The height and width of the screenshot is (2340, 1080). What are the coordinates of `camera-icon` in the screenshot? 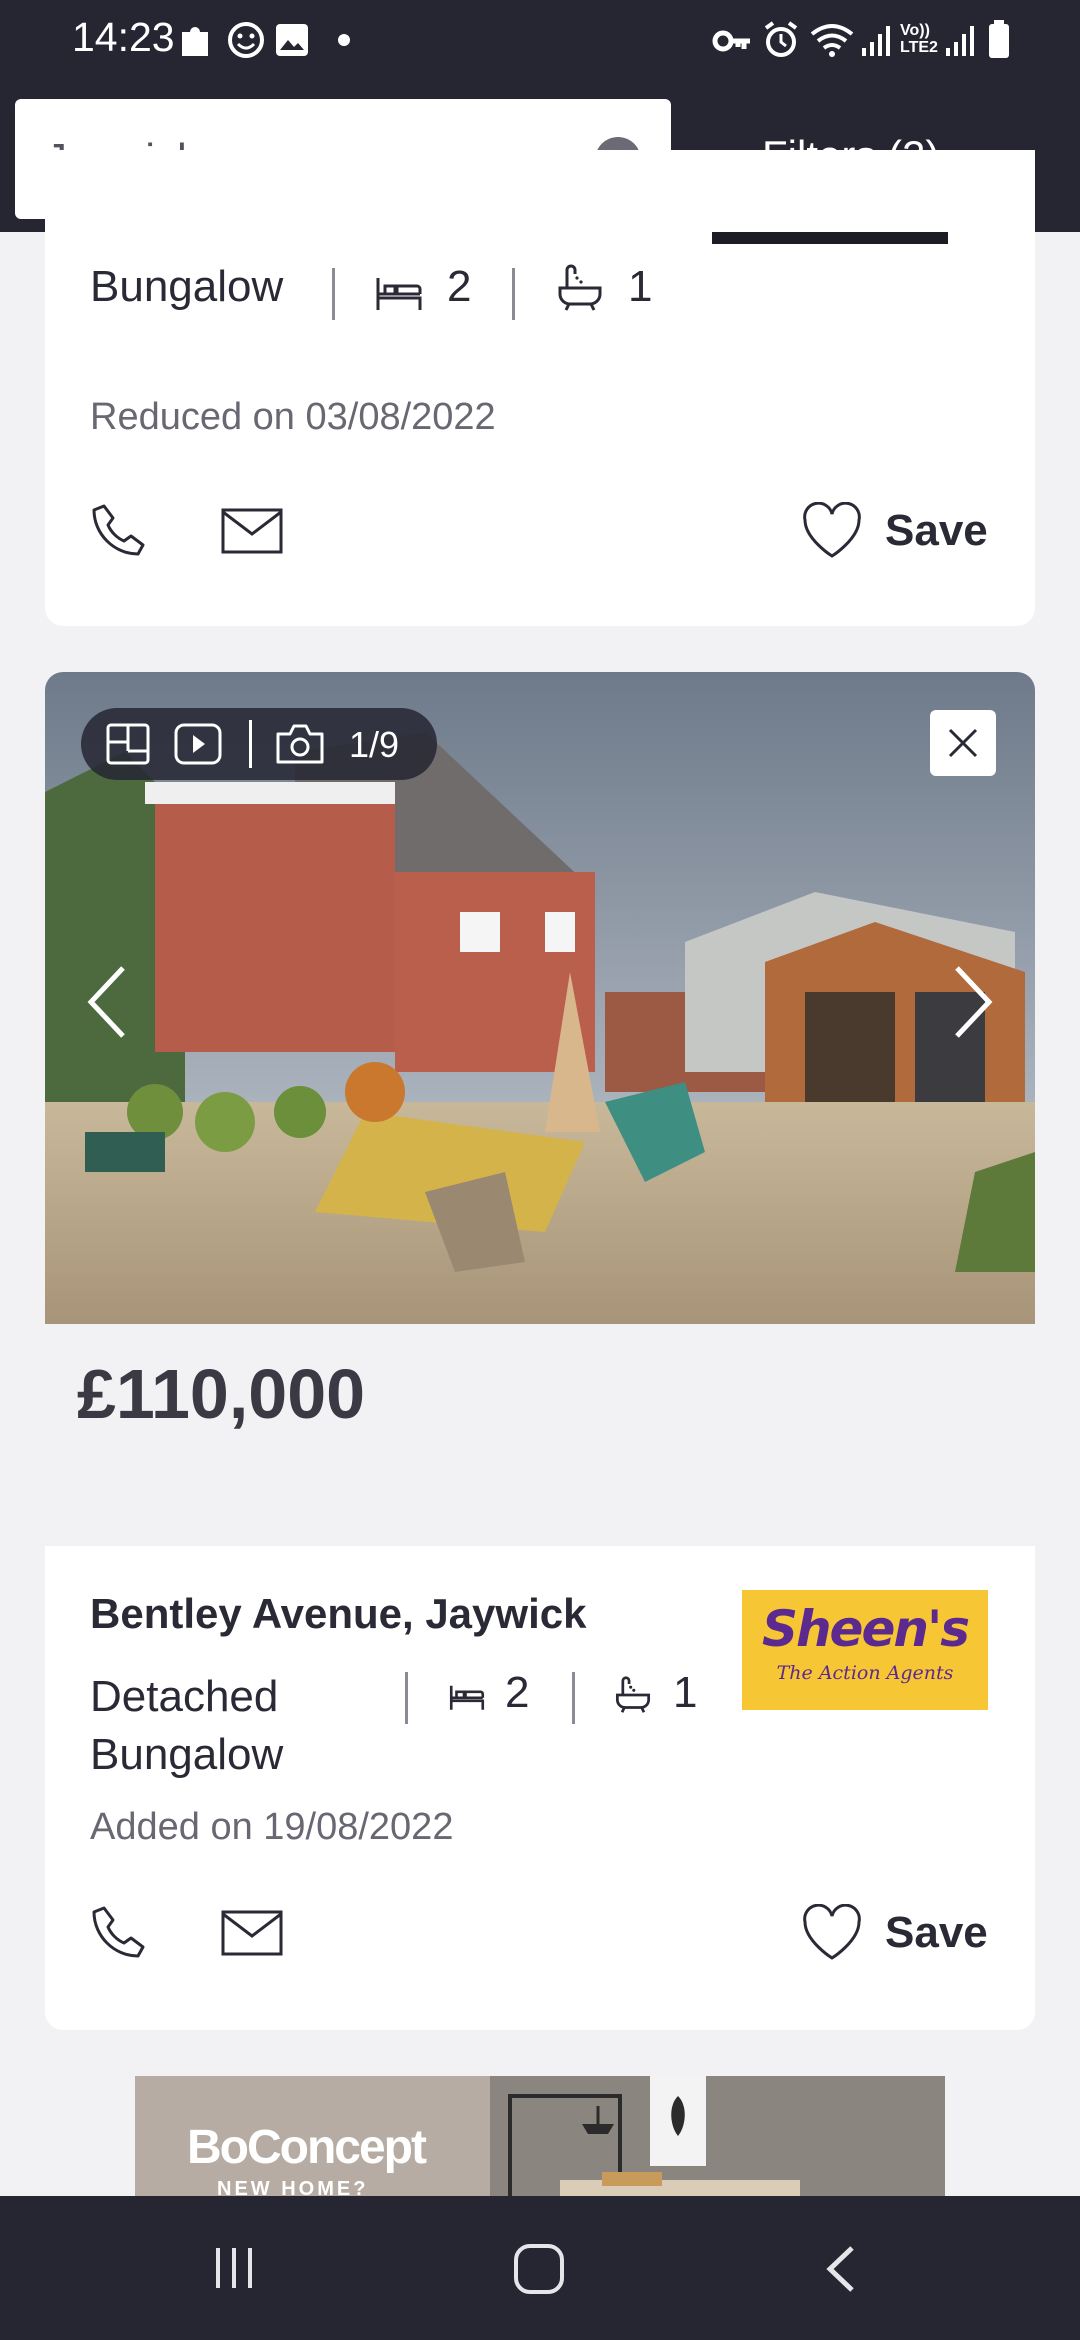 It's located at (300, 744).